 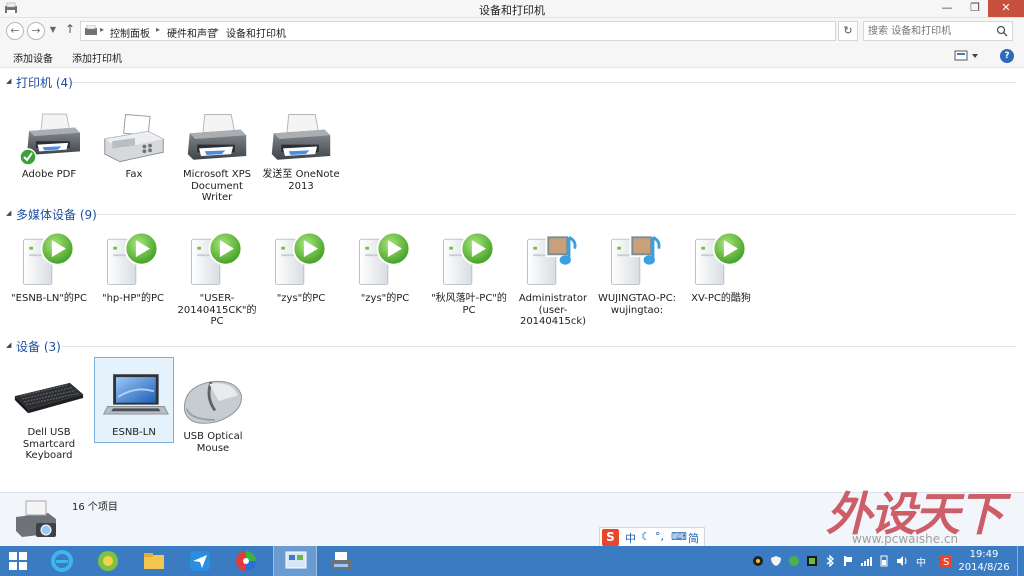 I want to click on taskbar-app-blue, so click(x=200, y=561).